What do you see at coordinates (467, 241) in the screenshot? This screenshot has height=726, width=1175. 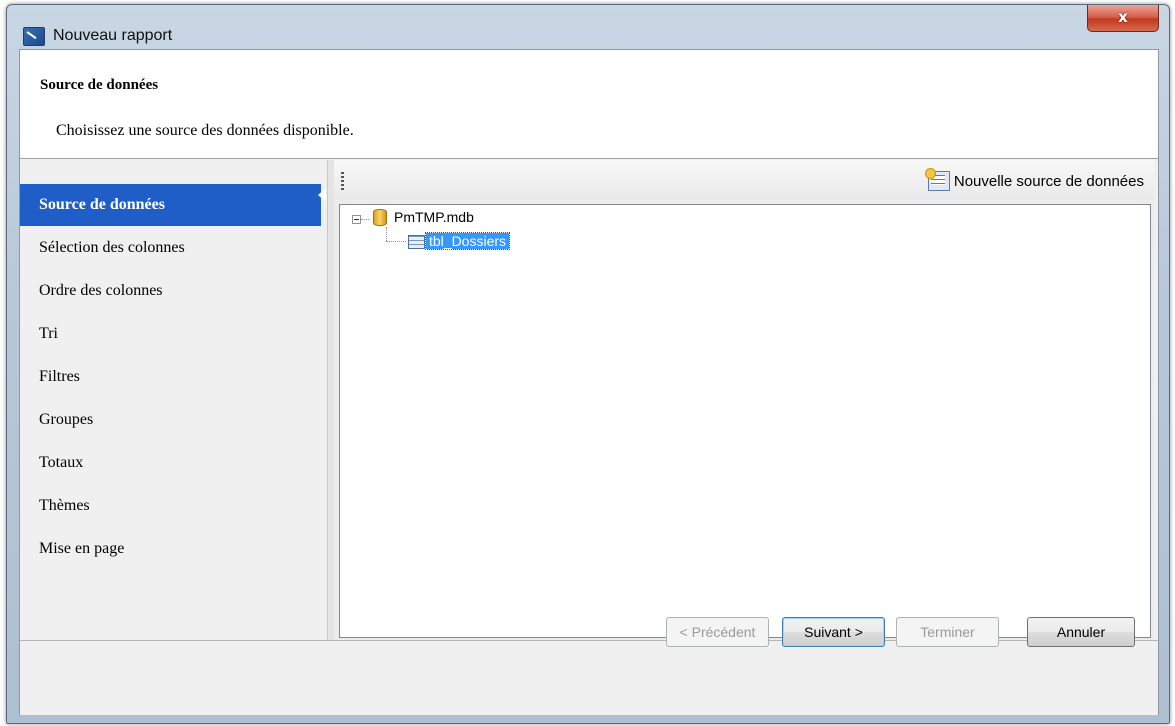 I see `tree-node-table: tbl_Dossiers` at bounding box center [467, 241].